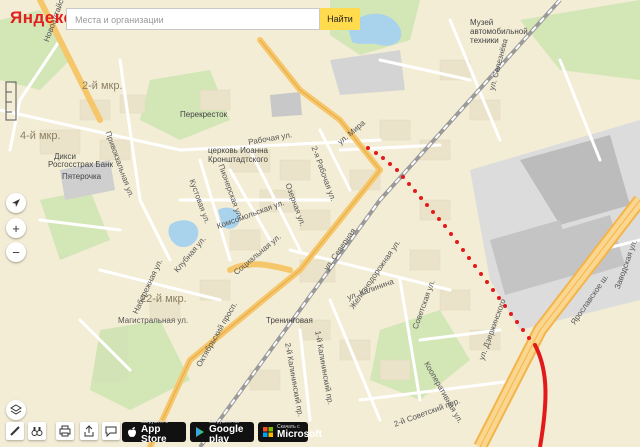 Image resolution: width=640 pixels, height=447 pixels. What do you see at coordinates (16, 228) in the screenshot?
I see `zoom-in-button: +` at bounding box center [16, 228].